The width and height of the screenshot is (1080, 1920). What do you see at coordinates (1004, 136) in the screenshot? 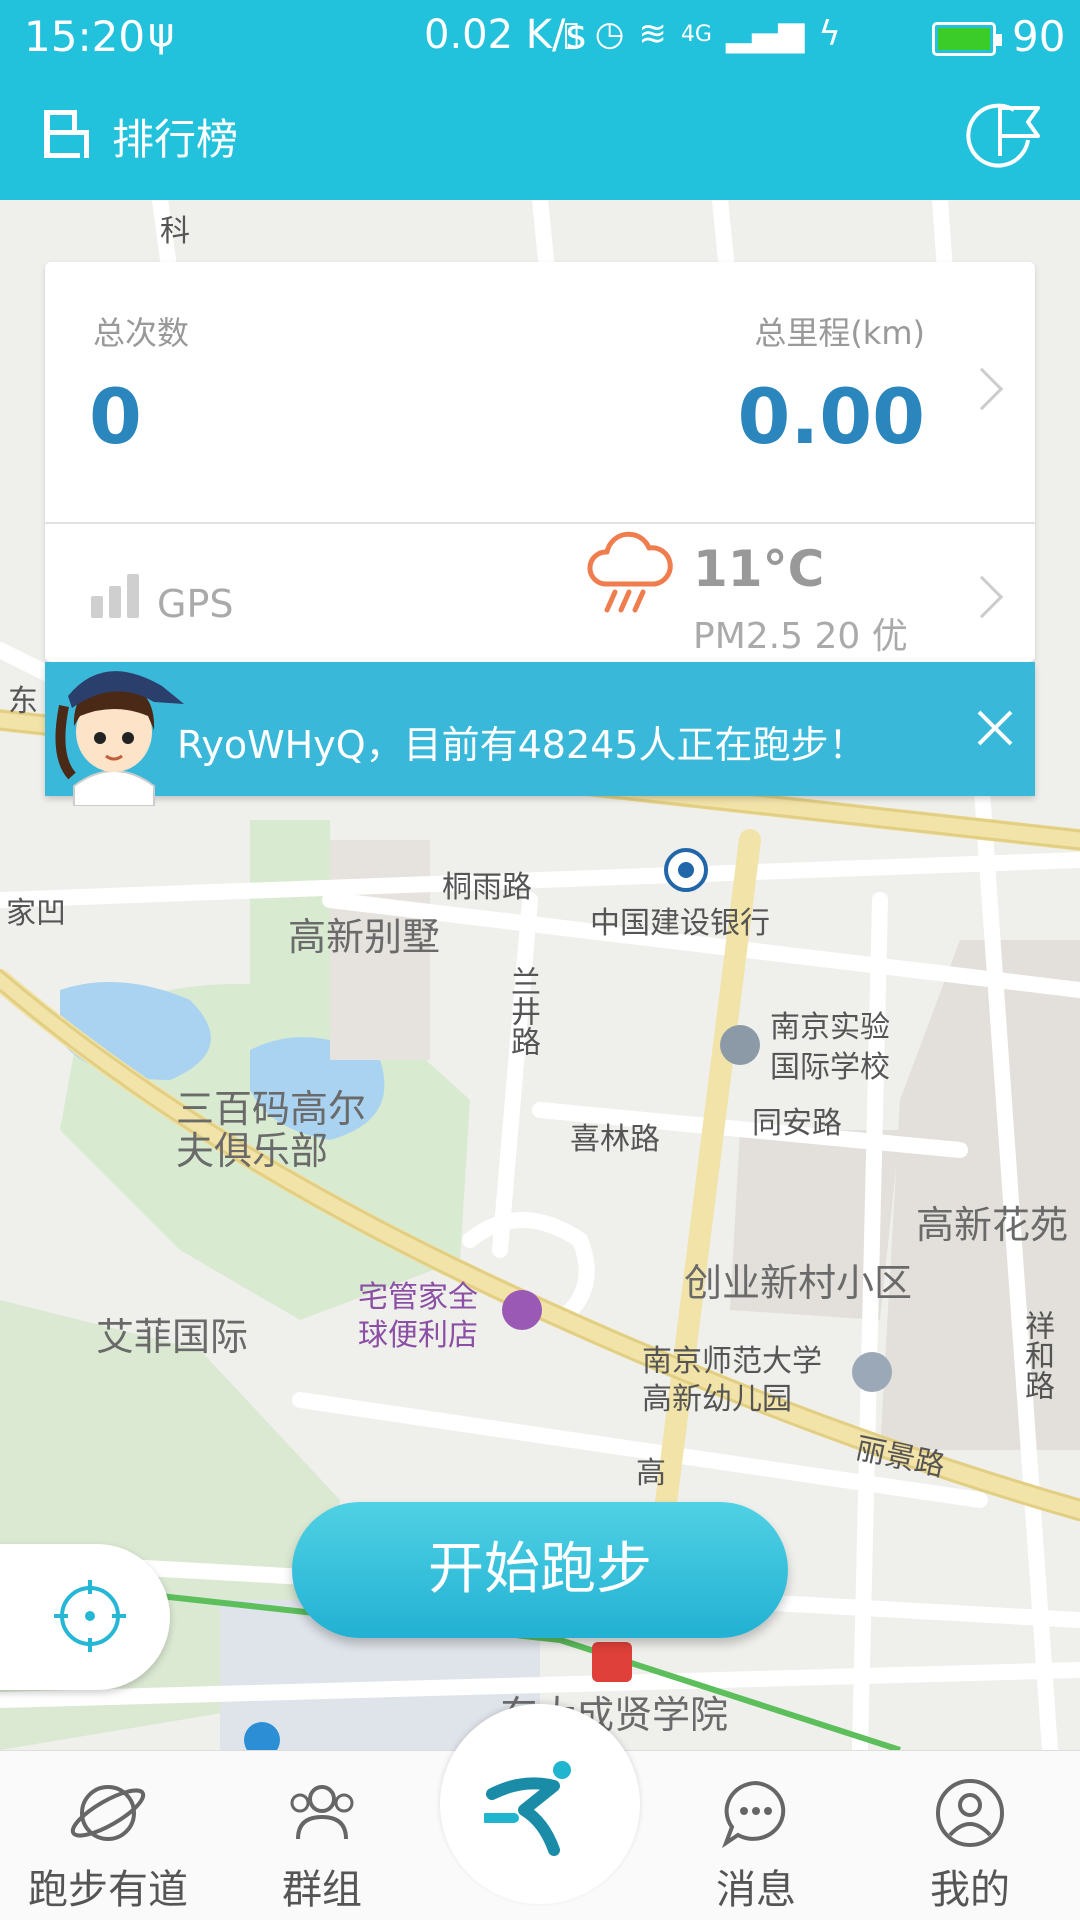
I see `flag-icon` at bounding box center [1004, 136].